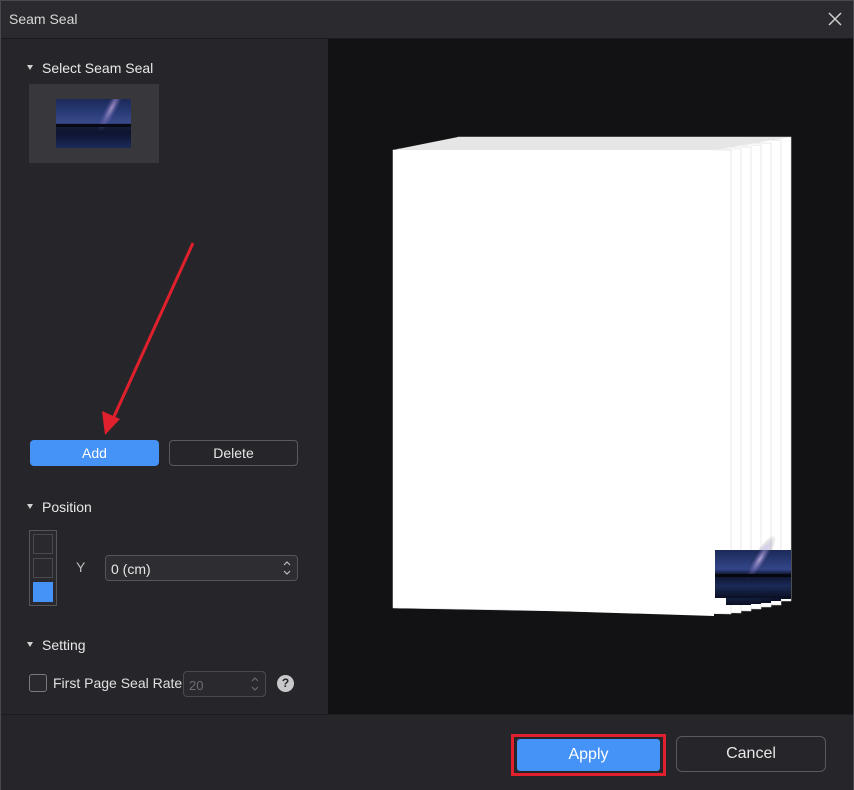  What do you see at coordinates (148, 338) in the screenshot?
I see `annotation-arrow` at bounding box center [148, 338].